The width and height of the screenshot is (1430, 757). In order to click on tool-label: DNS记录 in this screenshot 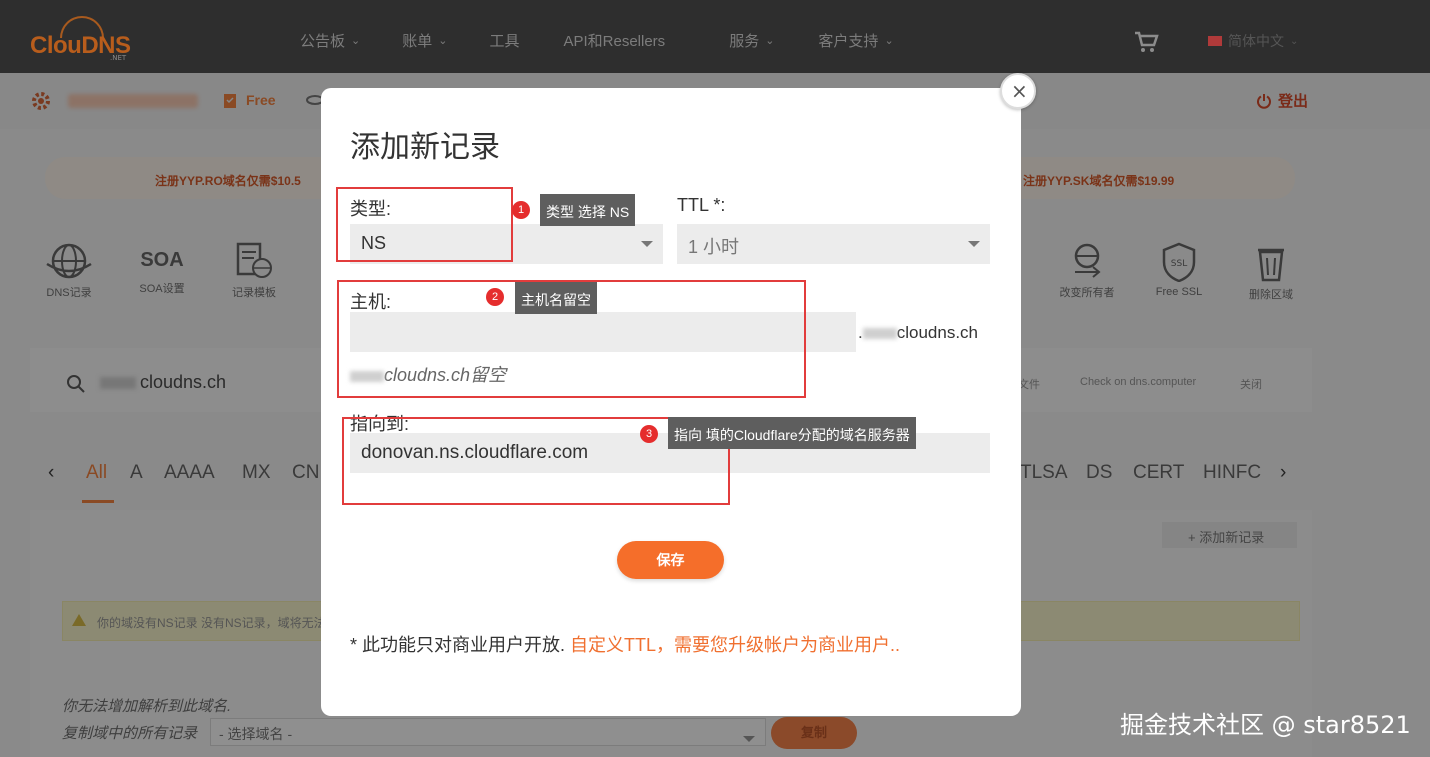, I will do `click(69, 293)`.